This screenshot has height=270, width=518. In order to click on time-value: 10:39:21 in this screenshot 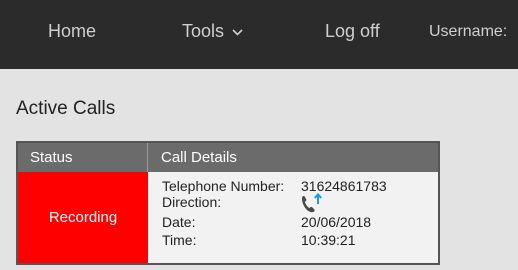, I will do `click(328, 240)`.